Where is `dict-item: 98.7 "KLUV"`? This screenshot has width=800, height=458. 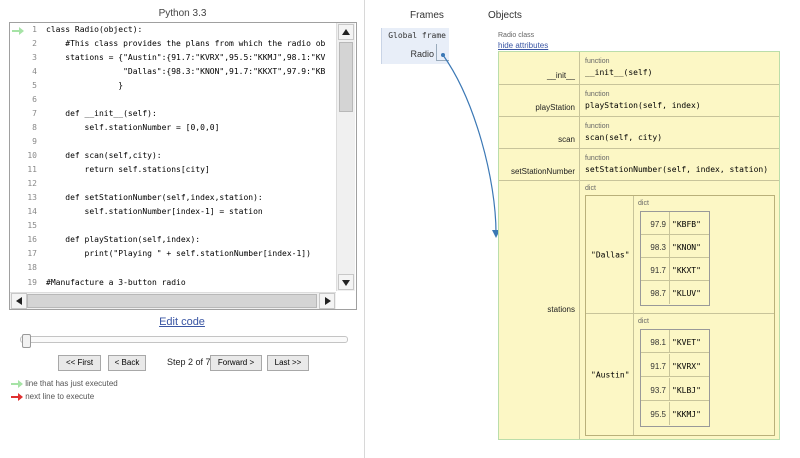
dict-item: 98.7 "KLUV" is located at coordinates (675, 292).